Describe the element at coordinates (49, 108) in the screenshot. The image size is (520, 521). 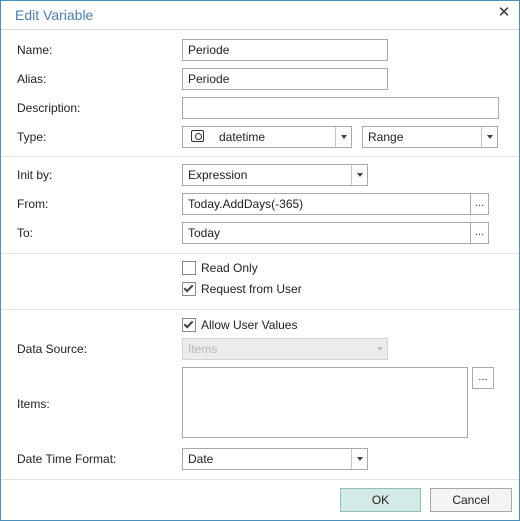
I see `description-label: Description:` at that location.